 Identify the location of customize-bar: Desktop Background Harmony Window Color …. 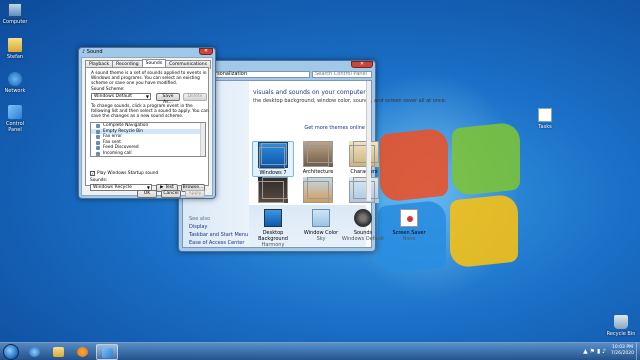
(337, 226).